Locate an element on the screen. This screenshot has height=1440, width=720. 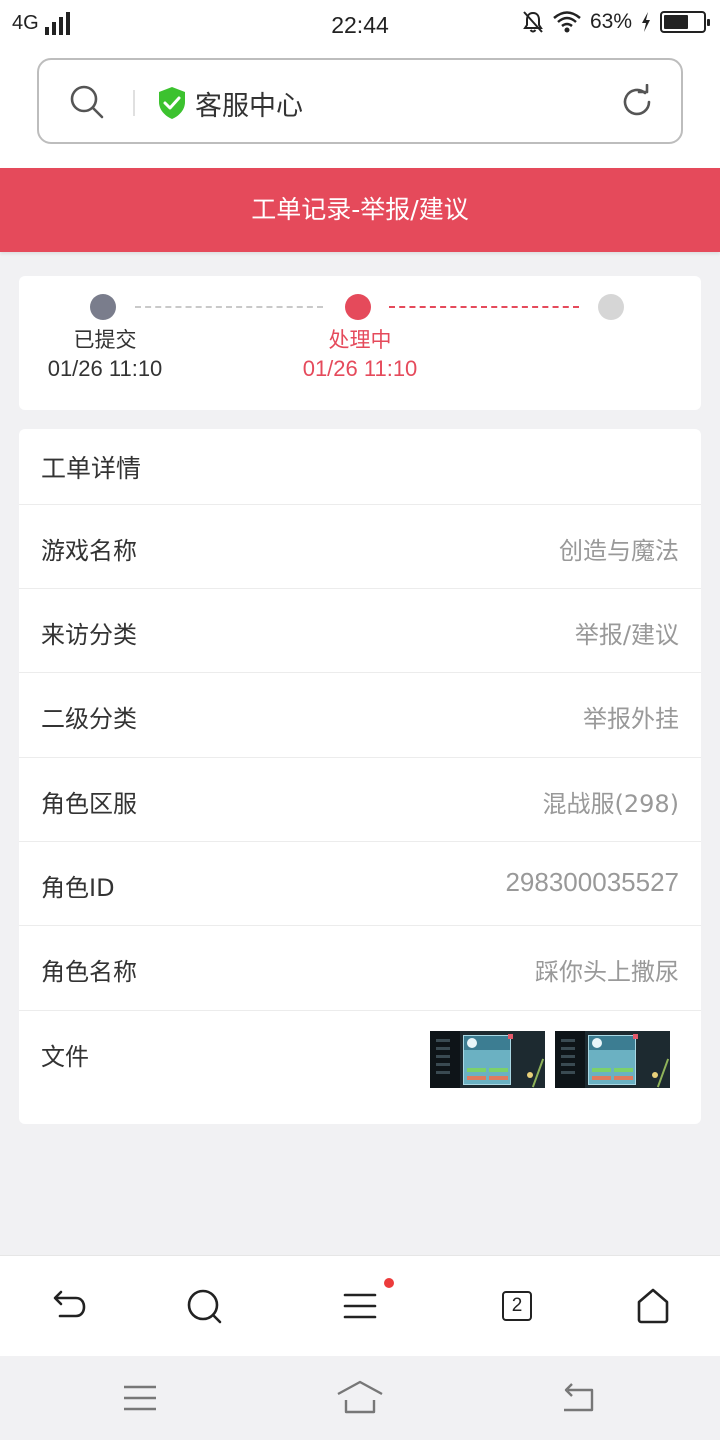
detail-row-server: 角色区服 混战服(298) is located at coordinates (360, 799).